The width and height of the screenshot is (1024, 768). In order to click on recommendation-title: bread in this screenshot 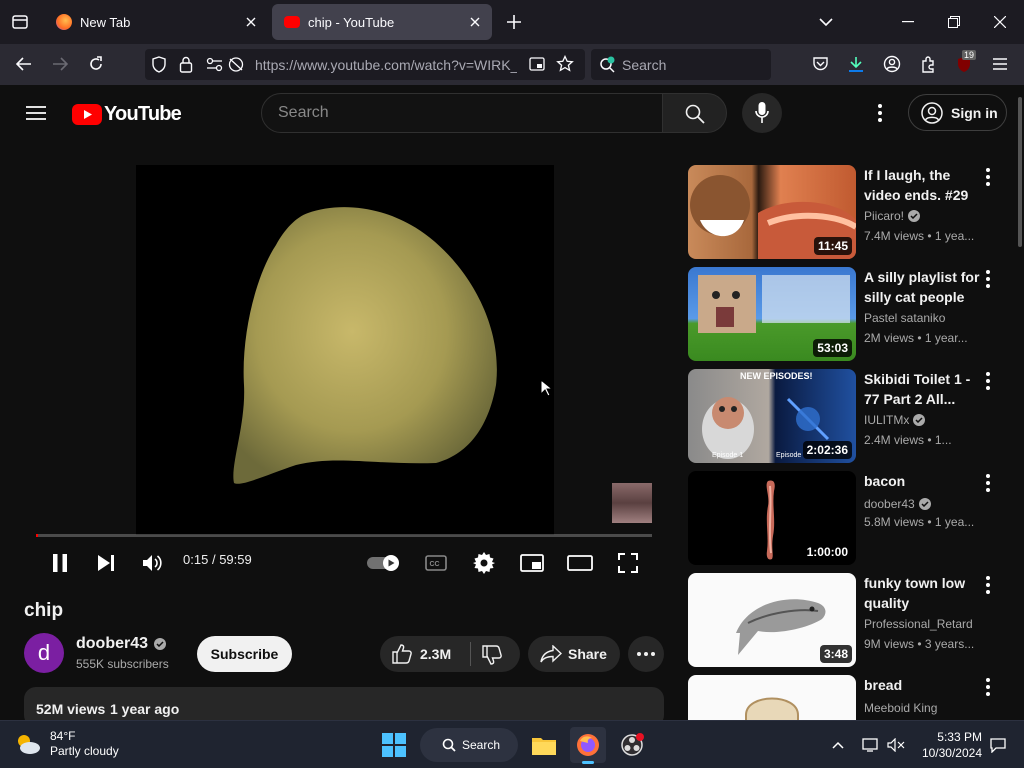, I will do `click(924, 685)`.